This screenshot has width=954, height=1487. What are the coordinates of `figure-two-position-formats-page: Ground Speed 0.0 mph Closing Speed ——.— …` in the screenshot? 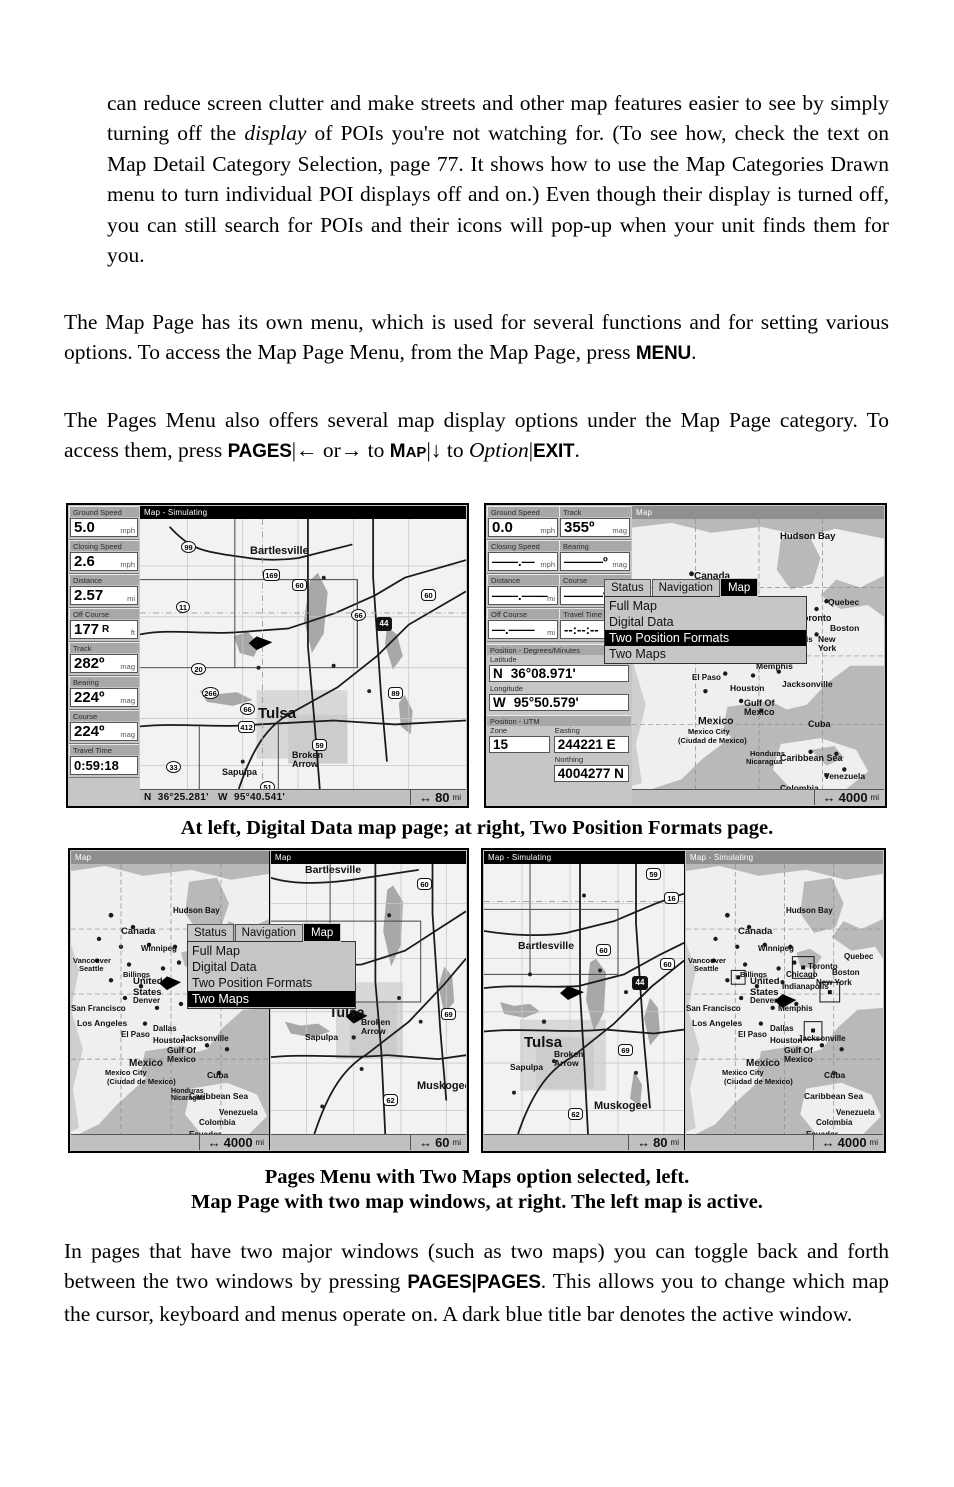 It's located at (685, 655).